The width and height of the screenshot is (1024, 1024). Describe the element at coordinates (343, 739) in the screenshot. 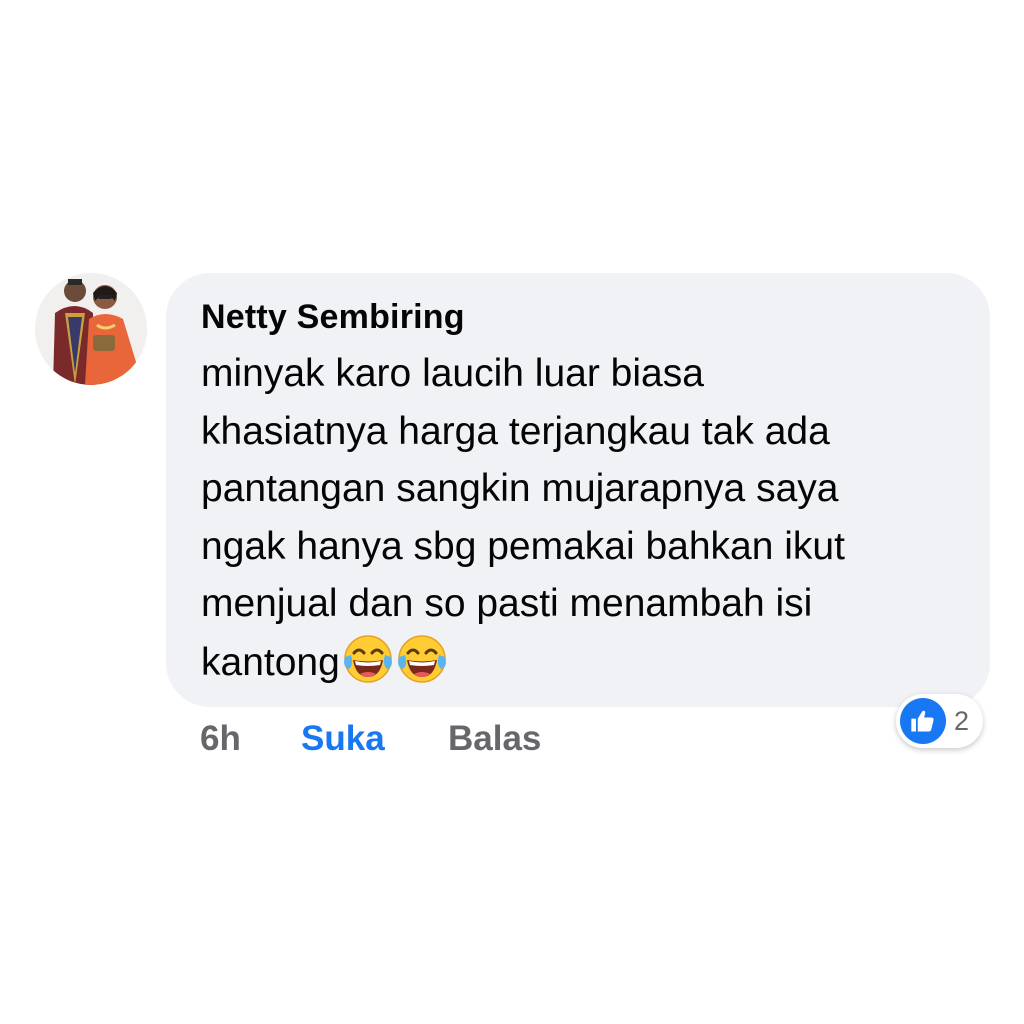

I see `like-button: Suka` at that location.